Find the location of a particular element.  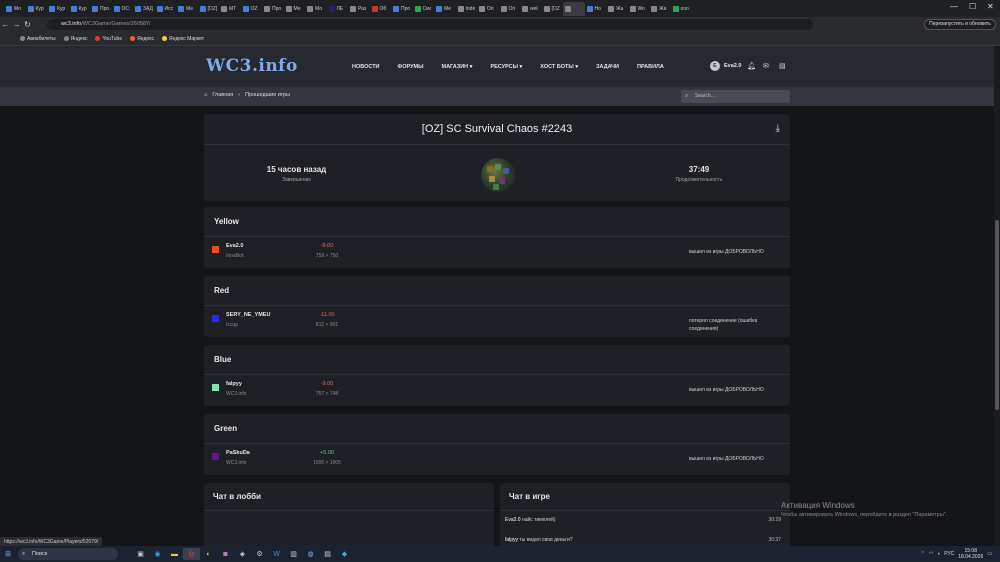

nav-item: ЗАДАЧИ is located at coordinates (607, 67).